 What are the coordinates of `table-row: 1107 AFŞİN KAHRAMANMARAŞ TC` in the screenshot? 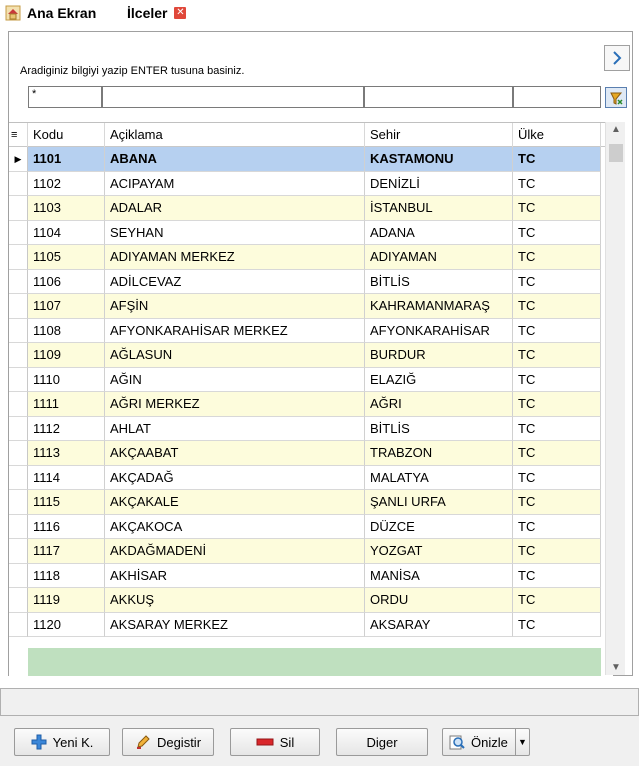 It's located at (311, 306).